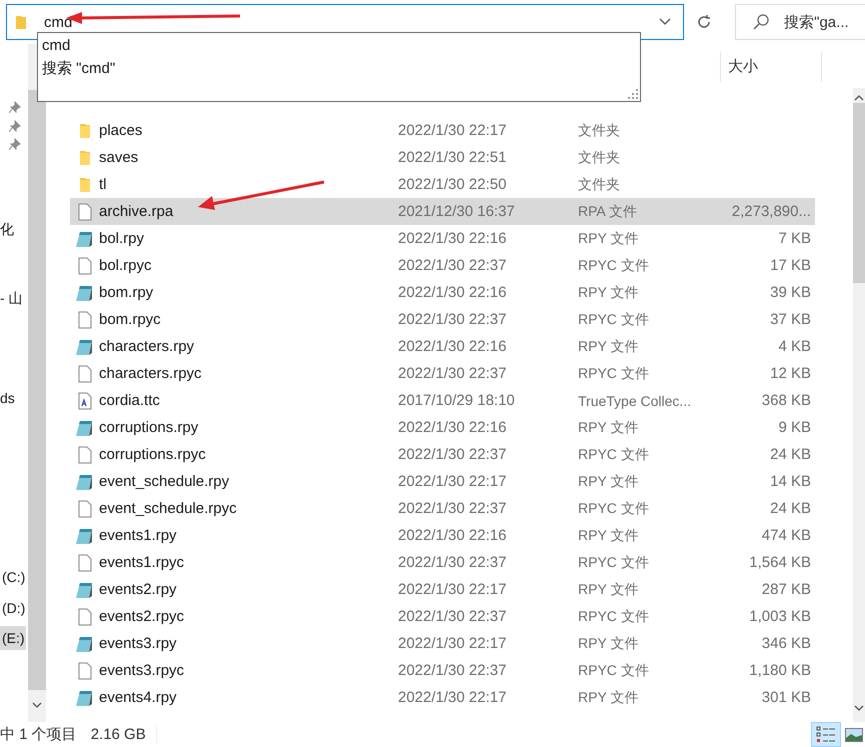 Image resolution: width=865 pixels, height=747 pixels. I want to click on modified-date: 2022/1/30 22:51, so click(453, 157).